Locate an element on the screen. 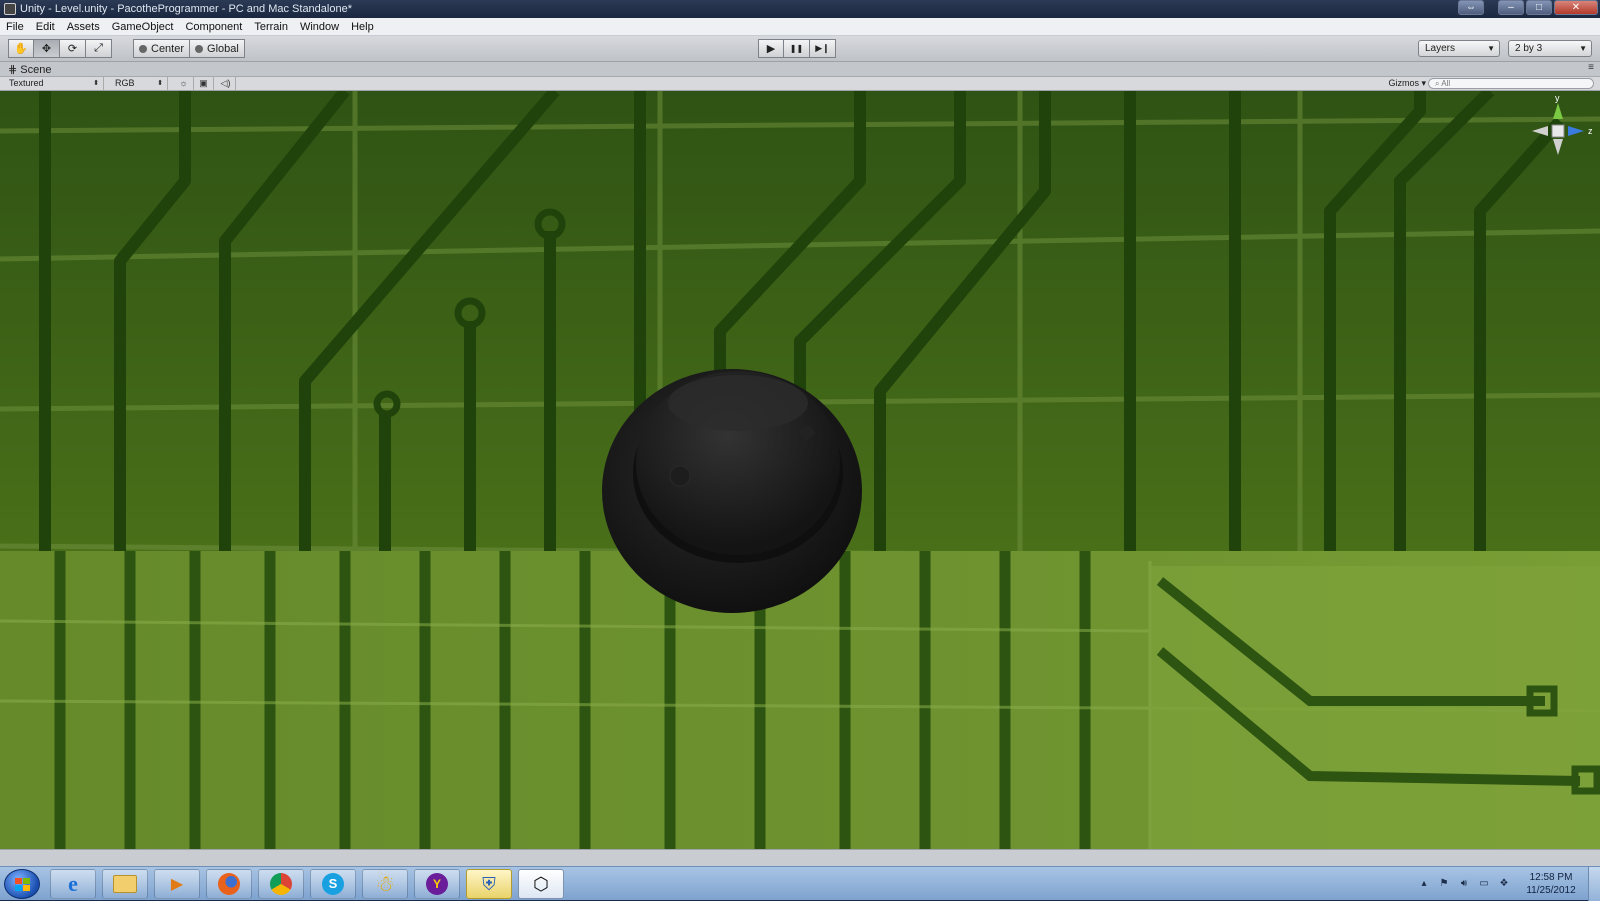 This screenshot has height=901, width=1600. running-figure-icon: ☃ is located at coordinates (385, 883).